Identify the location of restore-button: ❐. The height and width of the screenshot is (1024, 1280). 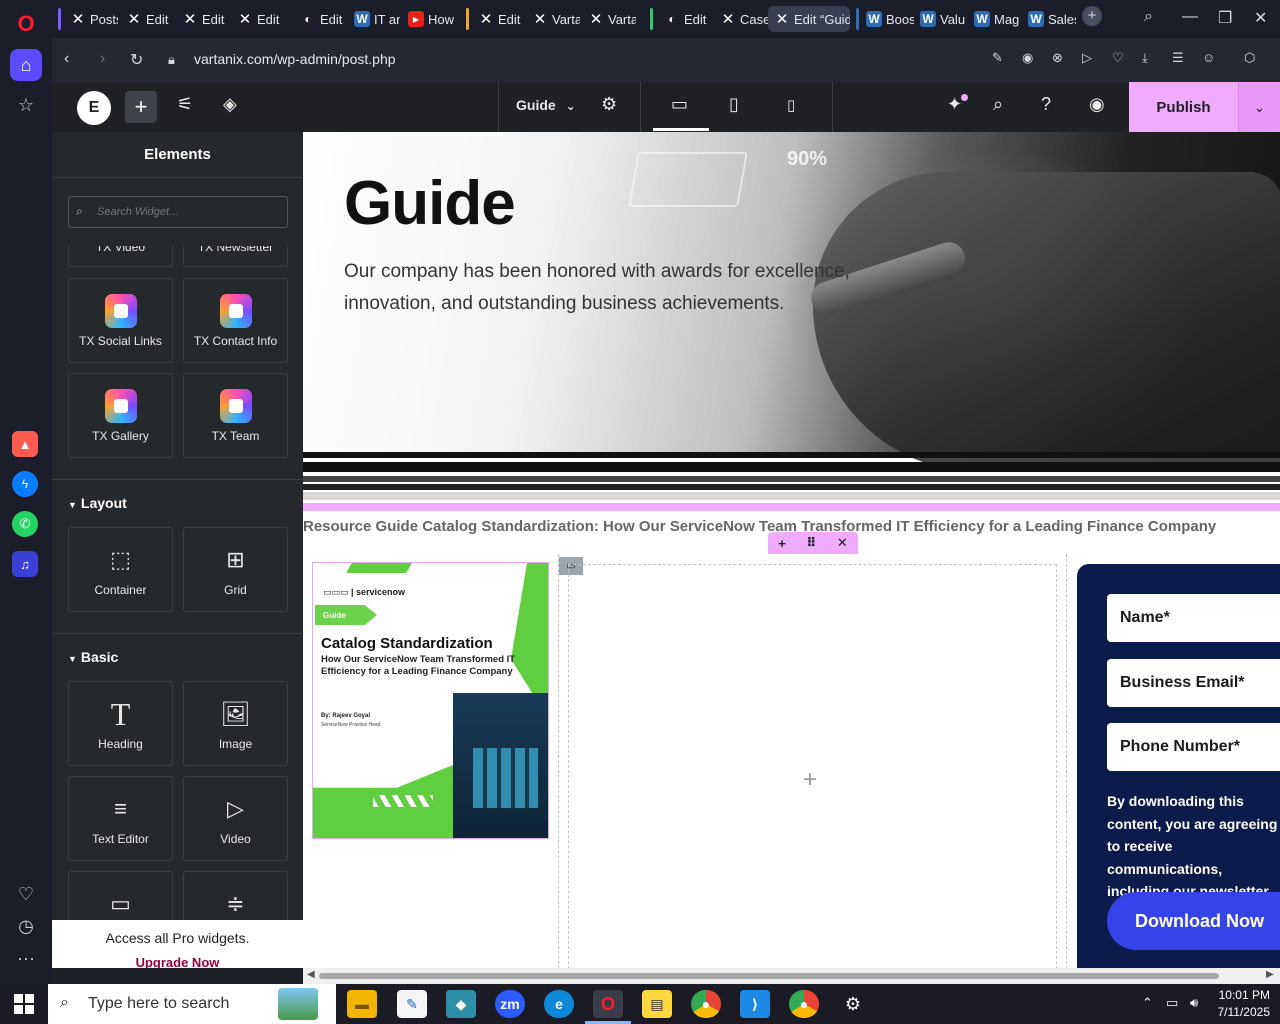
(1225, 18).